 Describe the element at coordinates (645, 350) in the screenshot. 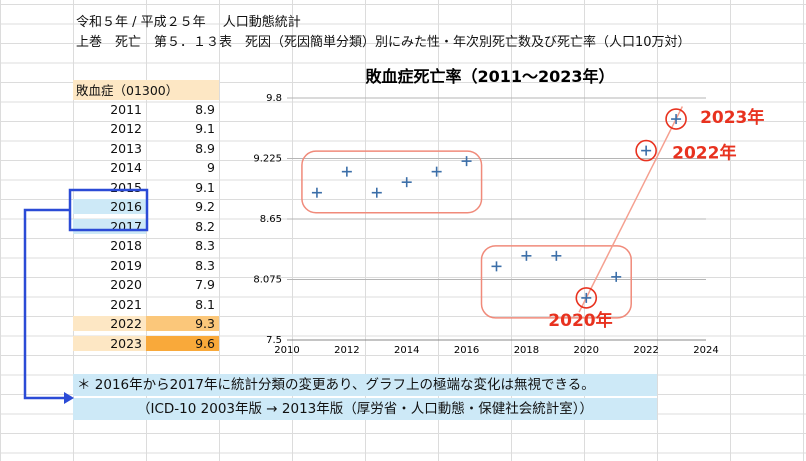

I see `x-tick-label: 2022` at that location.